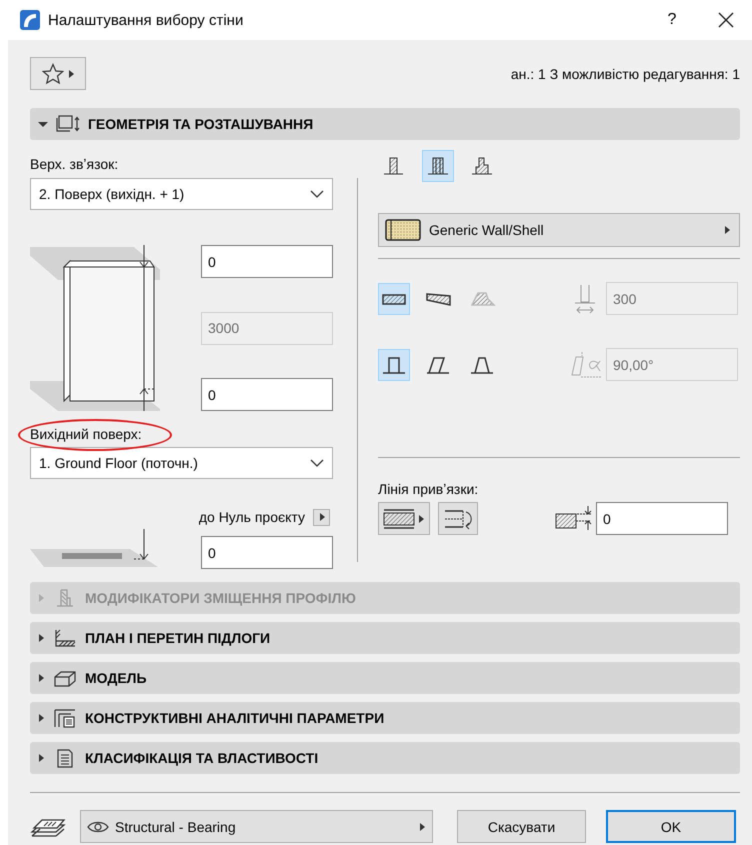 The height and width of the screenshot is (845, 752). What do you see at coordinates (672, 364) in the screenshot?
I see `input-field: 90,00°` at bounding box center [672, 364].